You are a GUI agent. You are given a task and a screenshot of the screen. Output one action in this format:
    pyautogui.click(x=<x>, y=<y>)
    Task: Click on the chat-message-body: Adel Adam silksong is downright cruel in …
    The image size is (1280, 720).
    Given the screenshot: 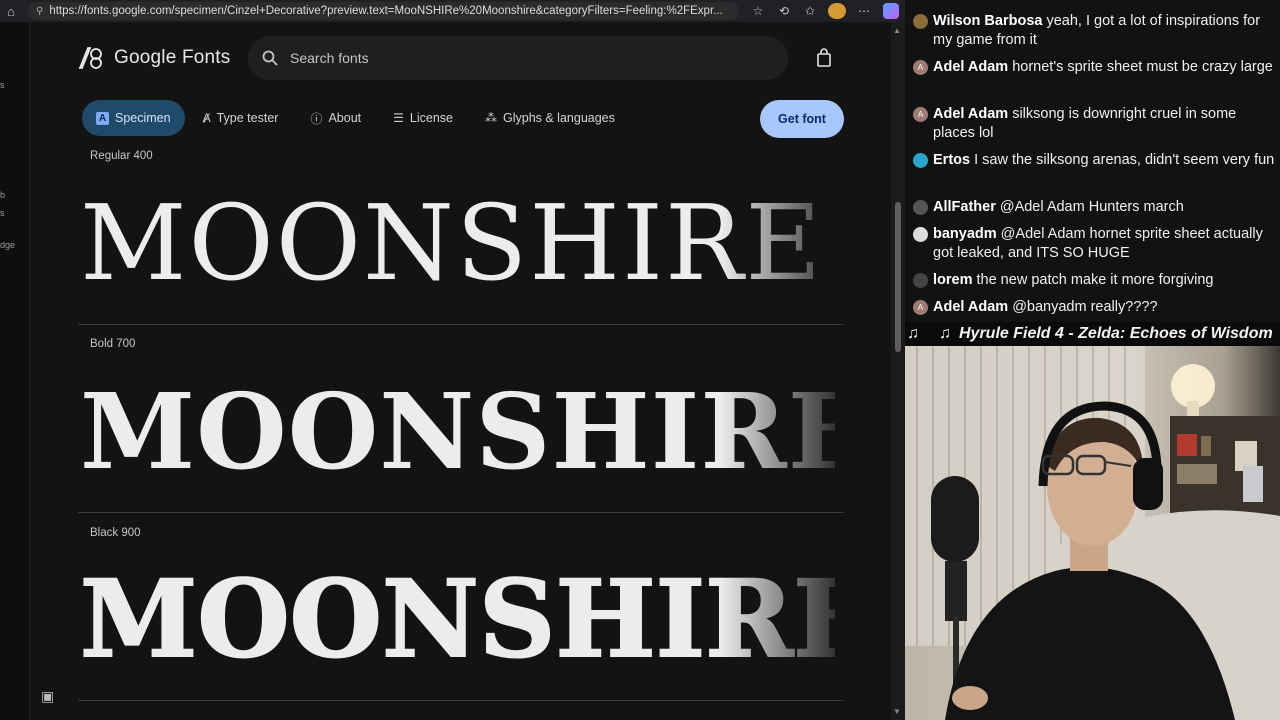 What is the action you would take?
    pyautogui.click(x=1104, y=124)
    